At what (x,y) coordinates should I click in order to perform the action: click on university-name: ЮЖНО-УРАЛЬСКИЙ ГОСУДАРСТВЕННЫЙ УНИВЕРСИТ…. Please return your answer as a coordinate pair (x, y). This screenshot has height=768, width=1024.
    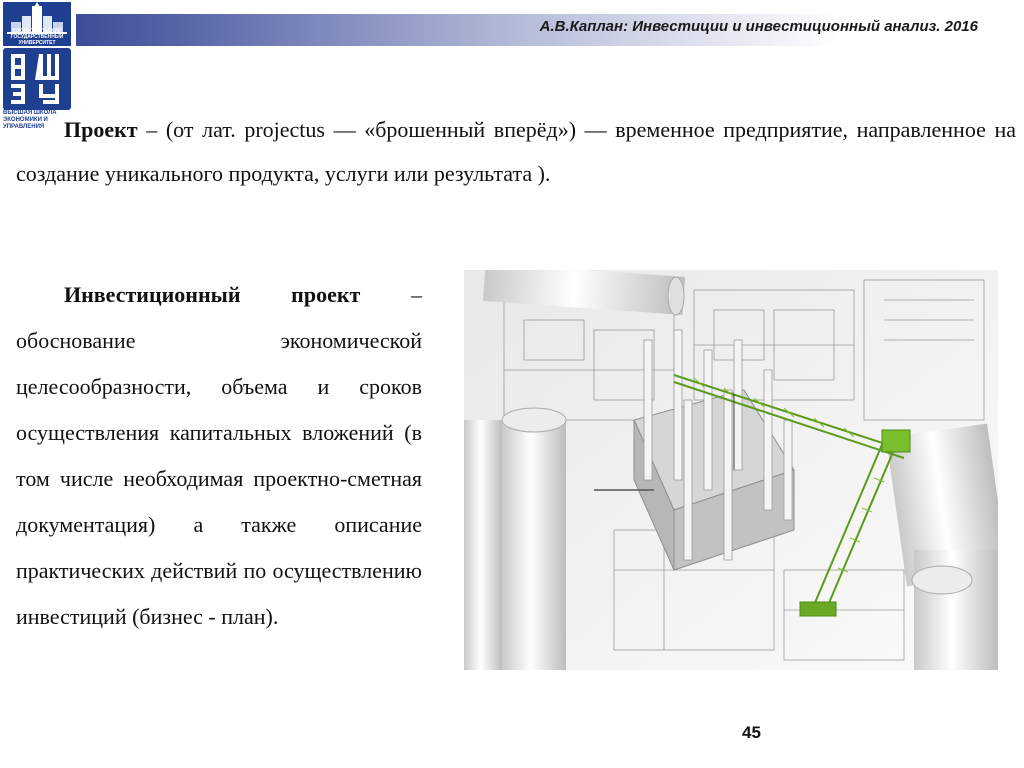
    Looking at the image, I should click on (37, 37).